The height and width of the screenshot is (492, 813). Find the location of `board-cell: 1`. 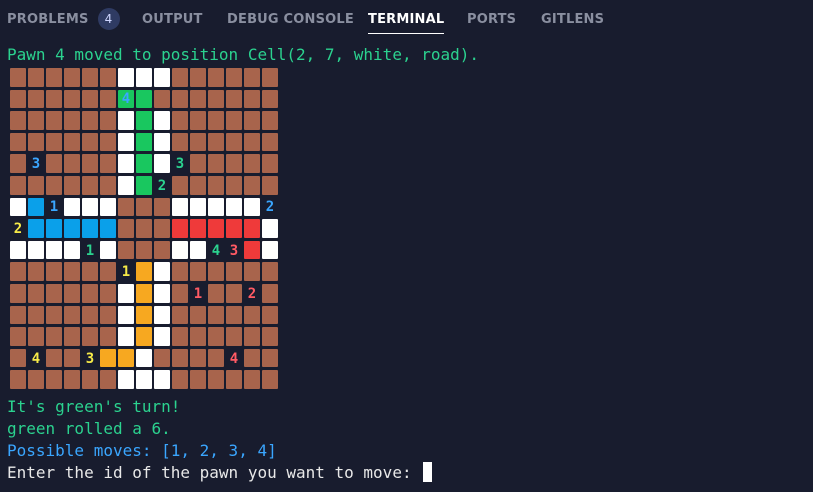

board-cell: 1 is located at coordinates (90, 251).